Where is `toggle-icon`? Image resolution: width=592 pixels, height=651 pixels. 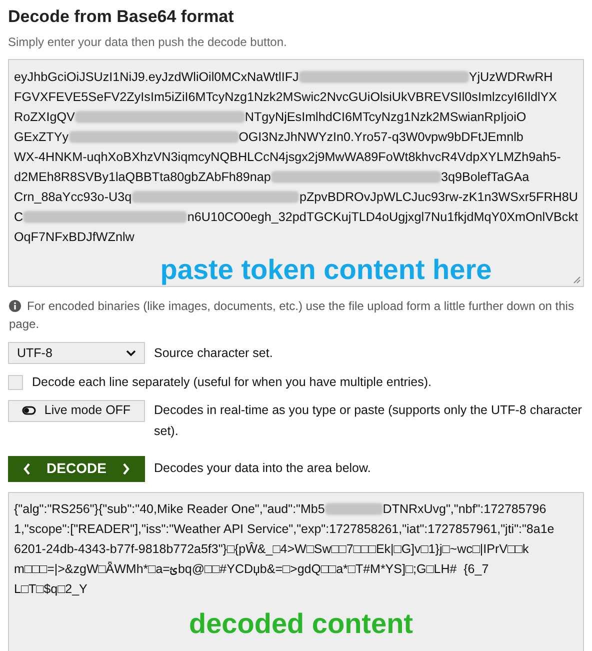
toggle-icon is located at coordinates (29, 411).